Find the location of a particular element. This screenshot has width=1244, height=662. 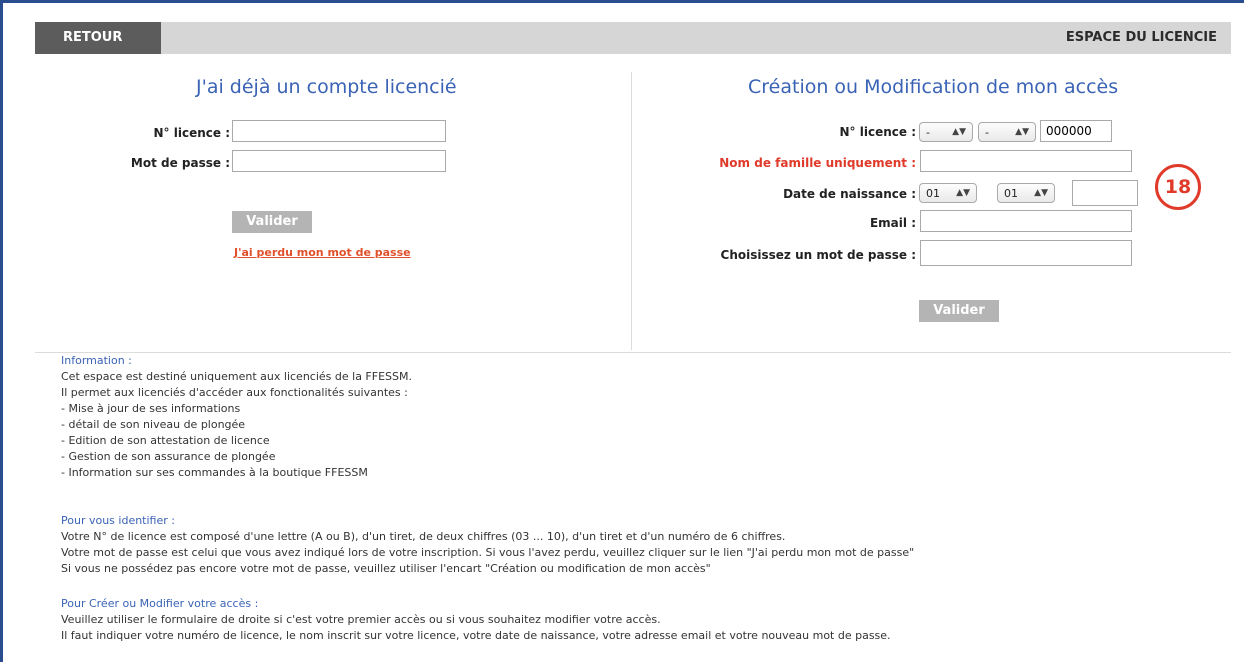

info-line: - Gestion de son assurance de plongée is located at coordinates (168, 456).